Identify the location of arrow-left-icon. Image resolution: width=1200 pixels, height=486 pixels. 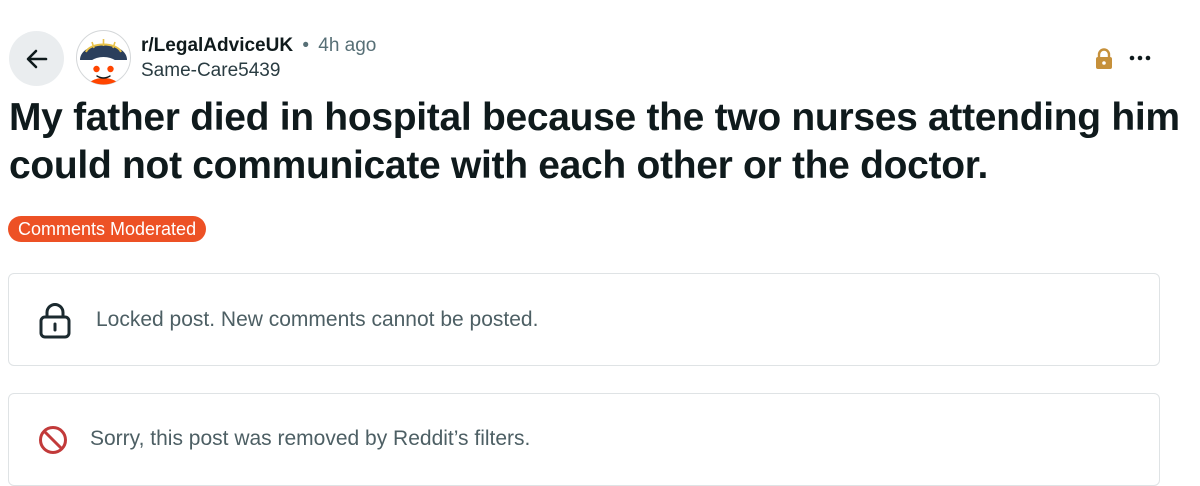
(36, 58).